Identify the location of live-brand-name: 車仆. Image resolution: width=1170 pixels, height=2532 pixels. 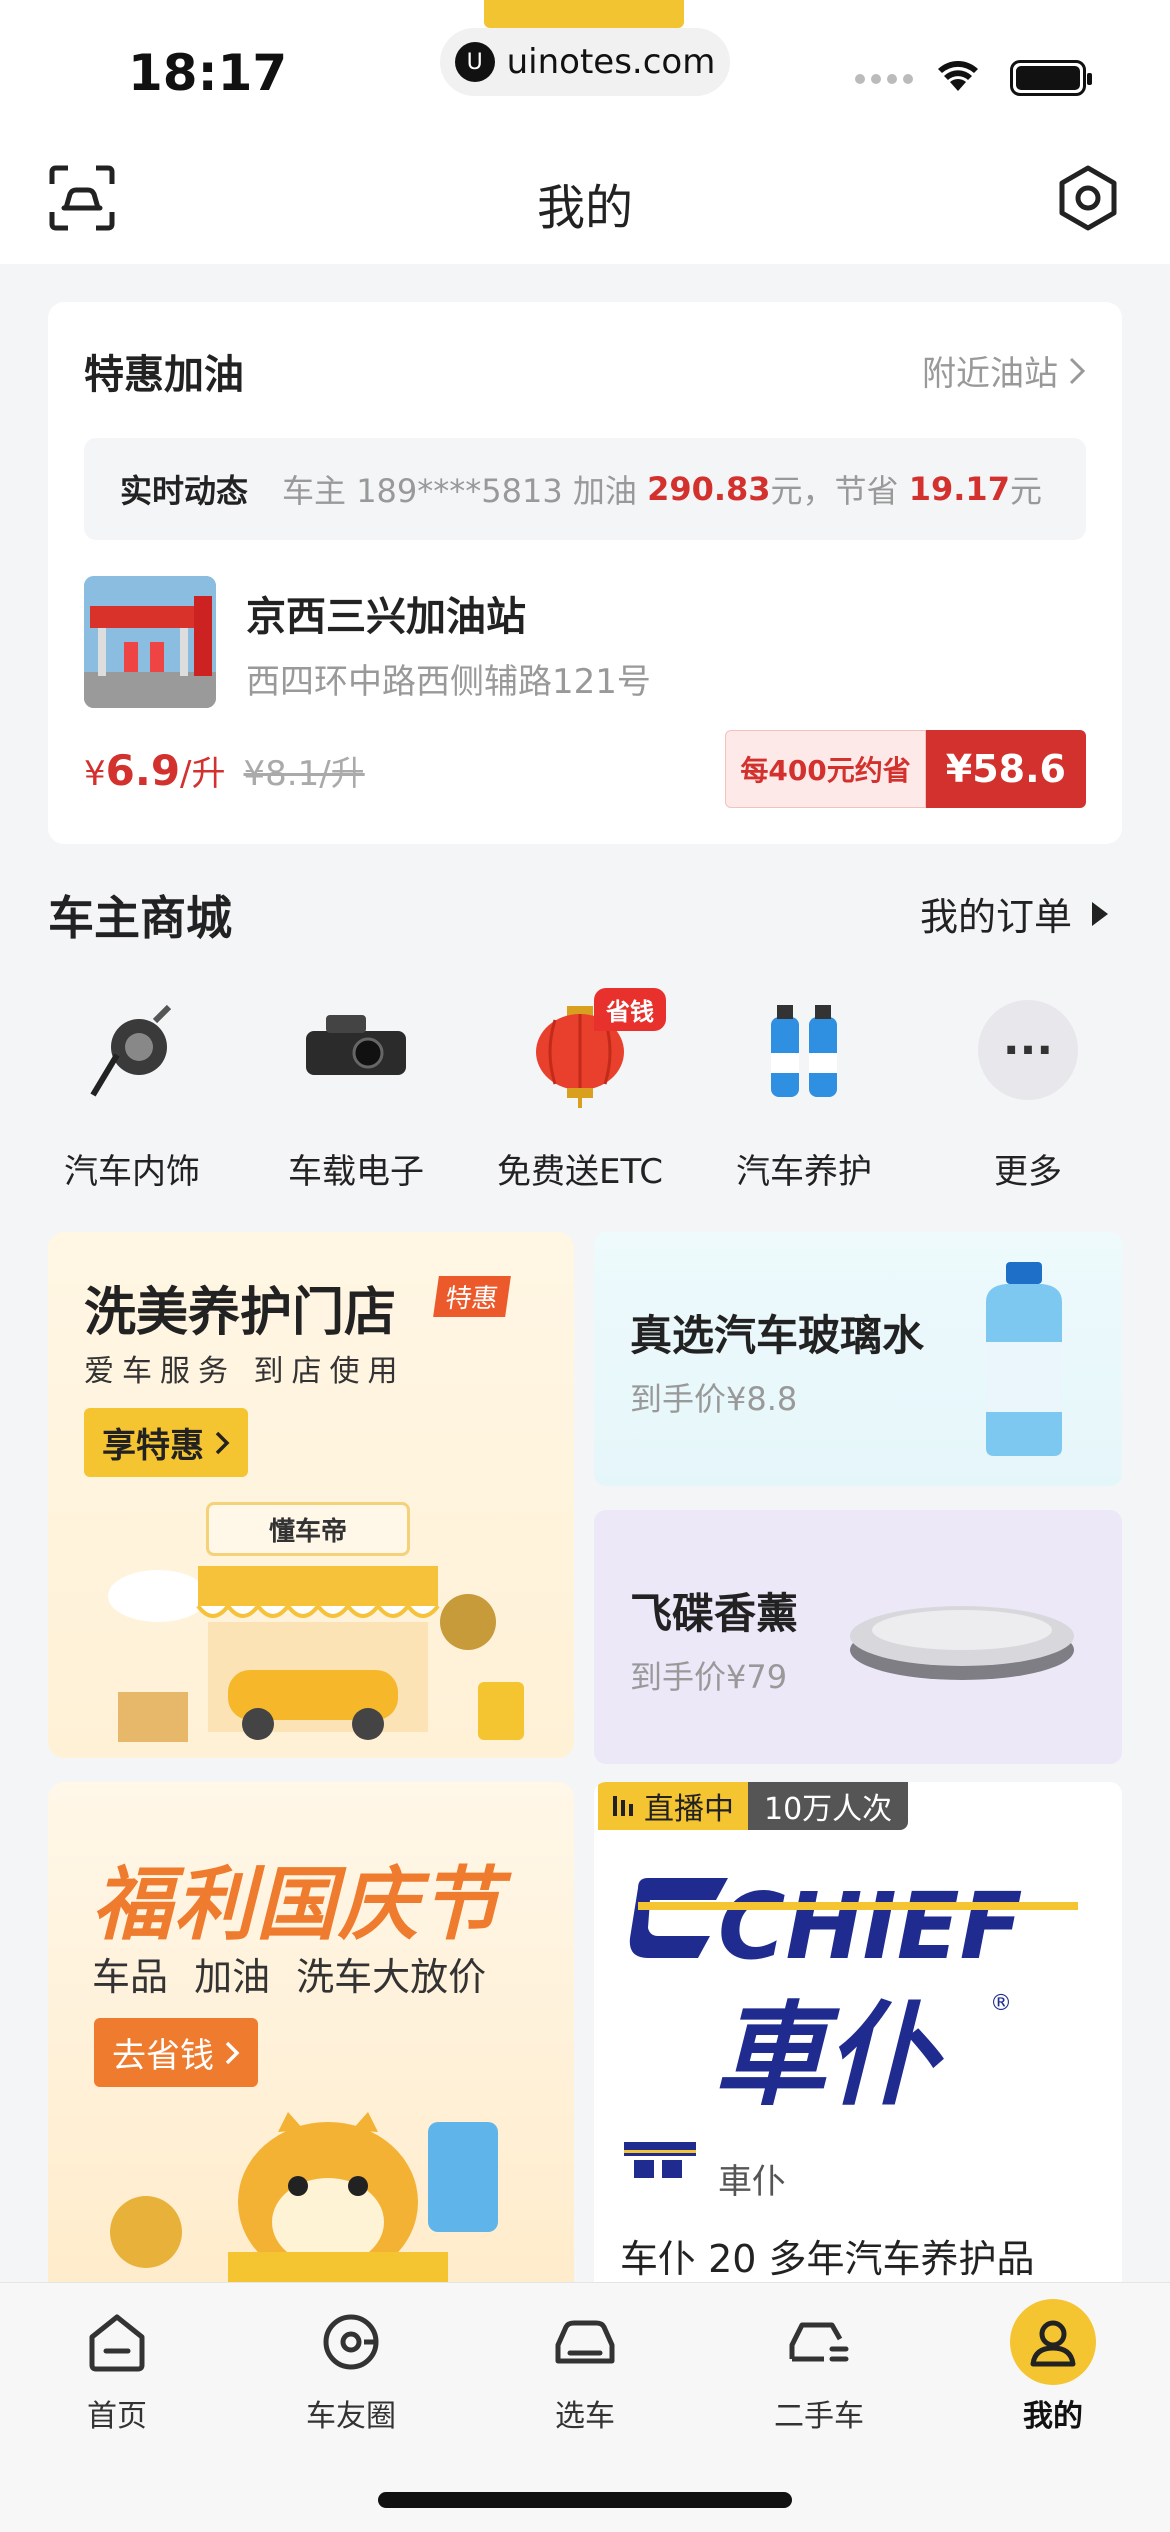
(752, 2182).